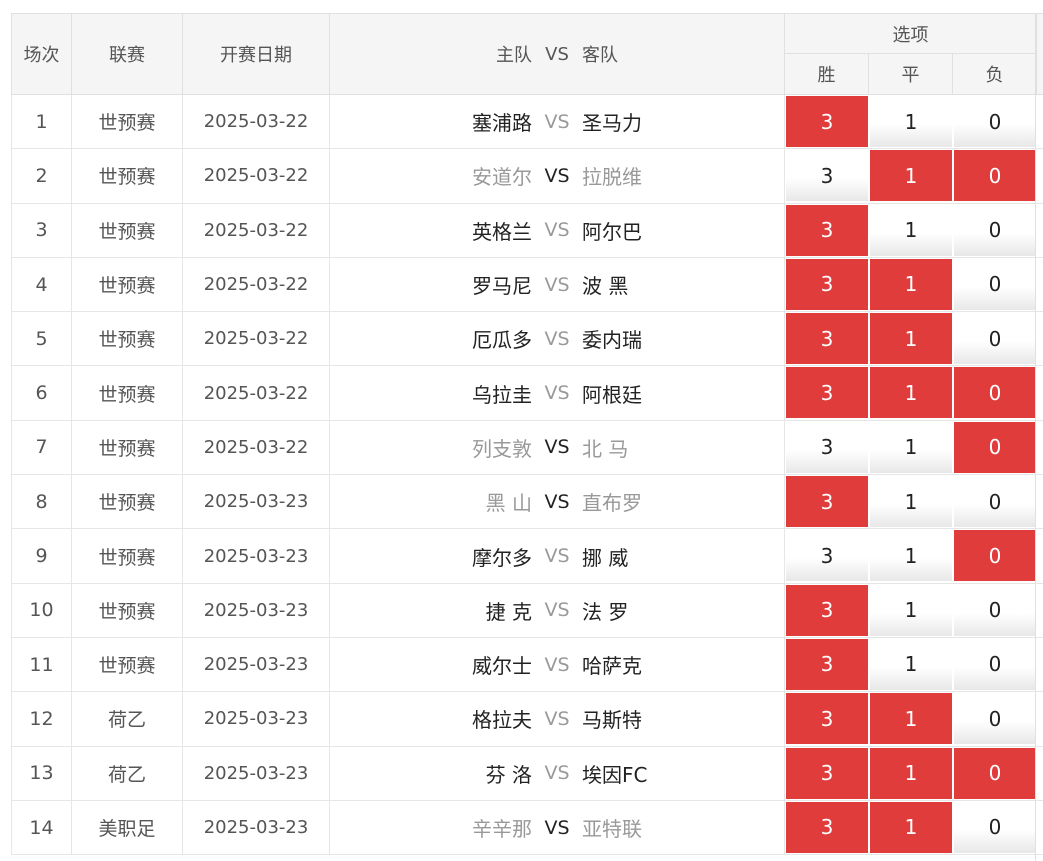  Describe the element at coordinates (41, 339) in the screenshot. I see `round-cell: 5` at that location.